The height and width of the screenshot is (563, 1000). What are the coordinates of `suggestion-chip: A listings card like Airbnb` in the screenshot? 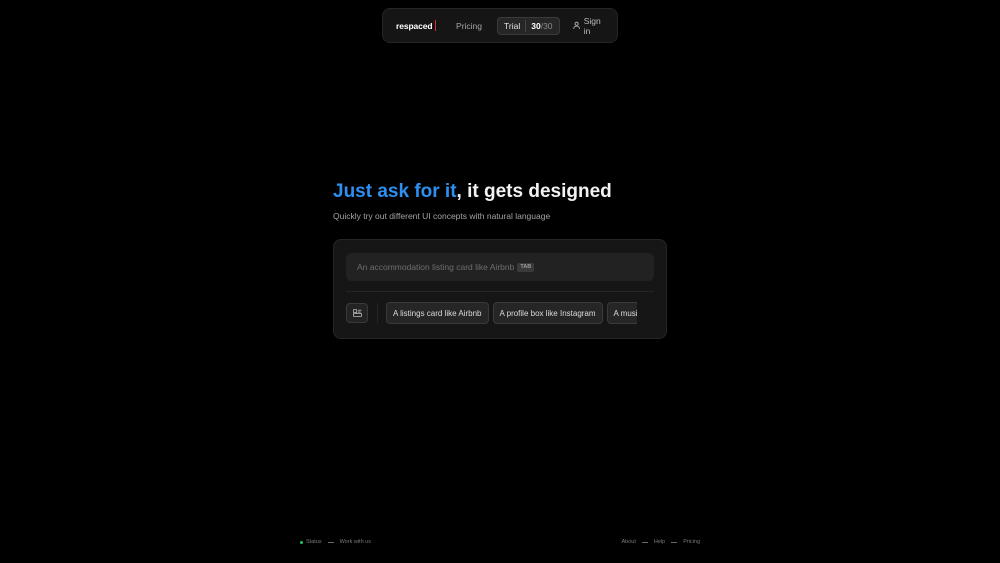 It's located at (437, 313).